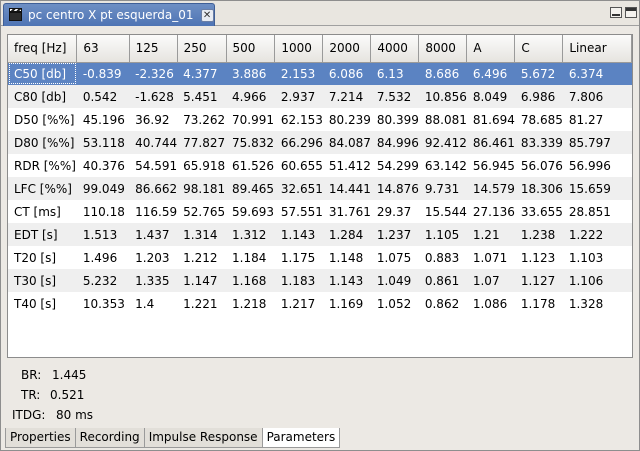 This screenshot has width=640, height=451. Describe the element at coordinates (320, 13) in the screenshot. I see `document-tab-bar: pc centro X pt esquerda_01 ✕` at that location.